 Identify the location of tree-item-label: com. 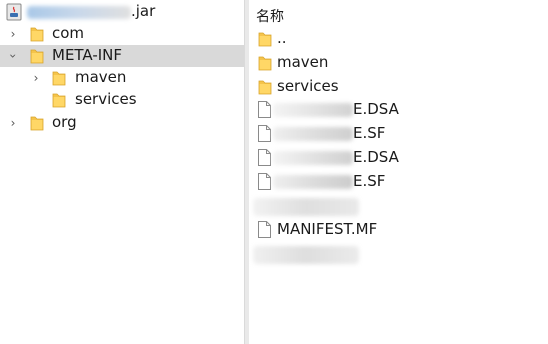
(68, 33).